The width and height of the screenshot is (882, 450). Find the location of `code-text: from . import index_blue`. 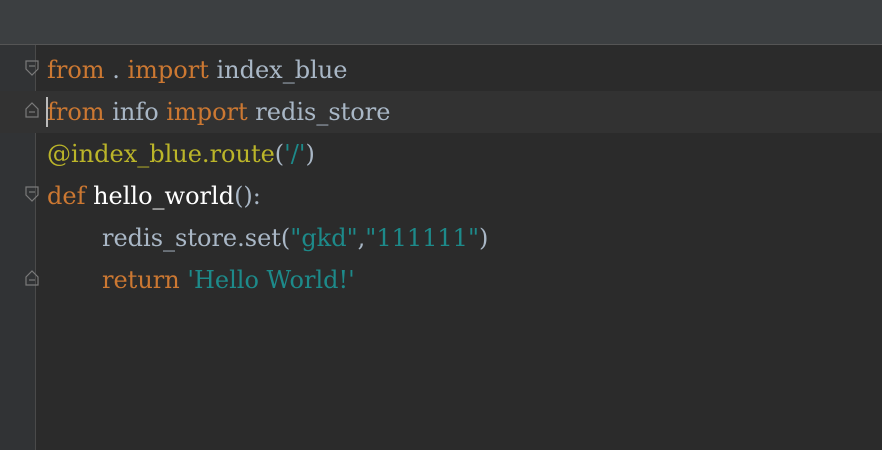

code-text: from . import index_blue is located at coordinates (197, 70).